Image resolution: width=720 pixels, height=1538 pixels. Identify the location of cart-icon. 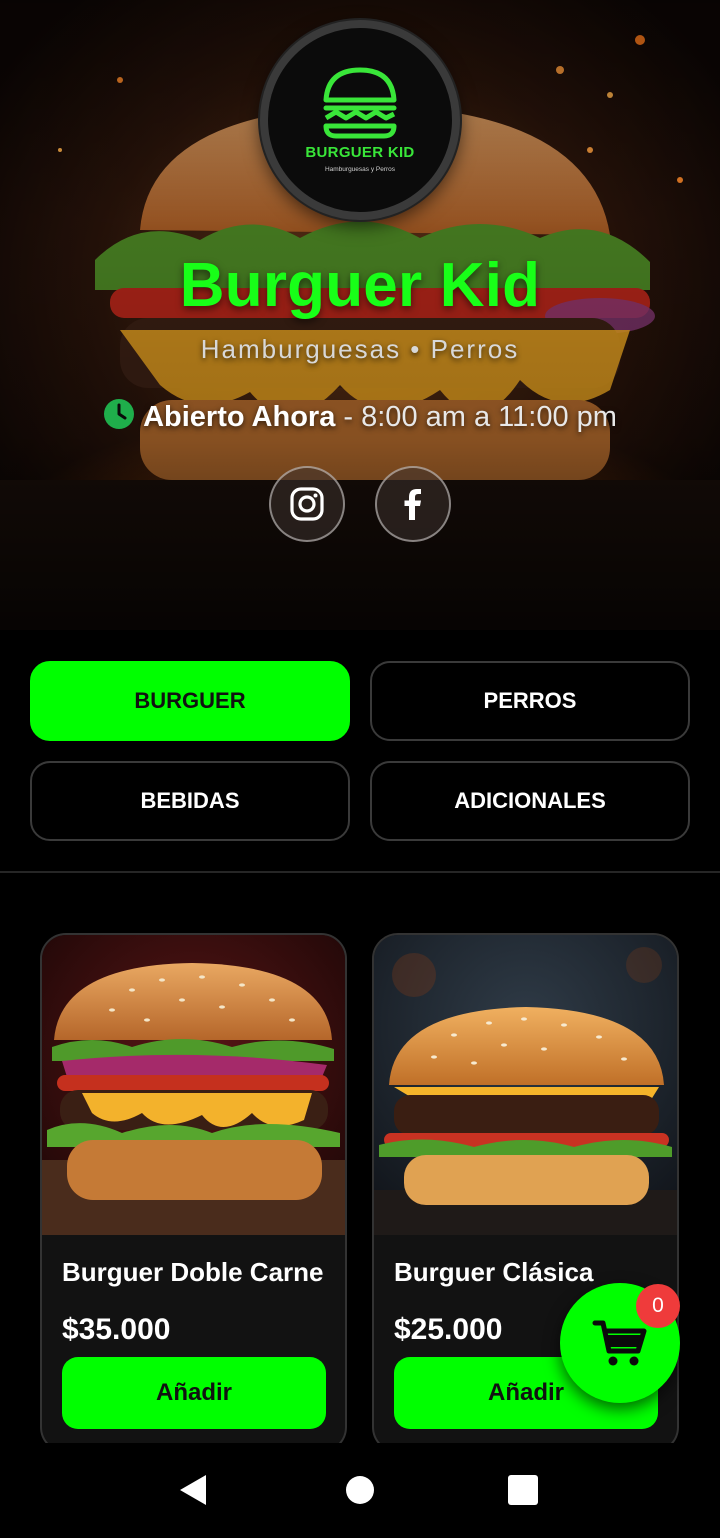
(619, 1343).